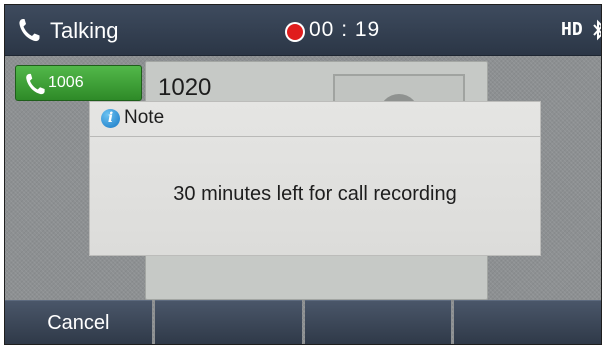 The height and width of the screenshot is (349, 606). Describe the element at coordinates (572, 29) in the screenshot. I see `hd-audio-badge: HD` at that location.